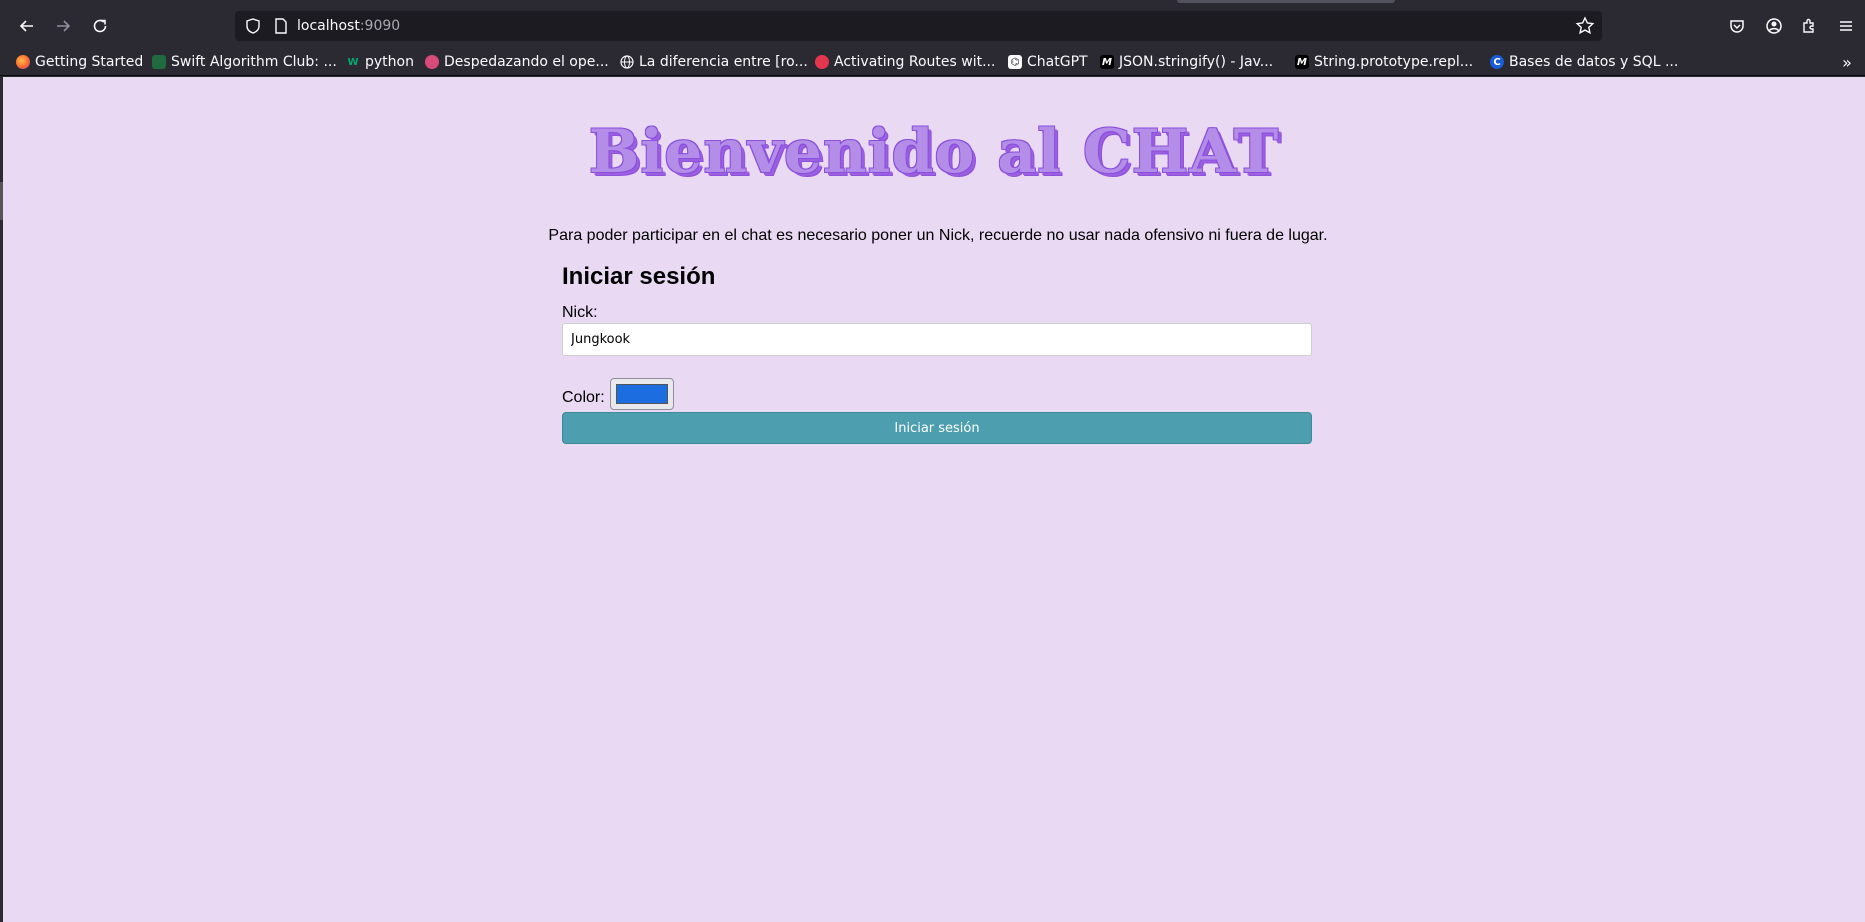 This screenshot has height=922, width=1865. I want to click on account-icon, so click(1774, 26).